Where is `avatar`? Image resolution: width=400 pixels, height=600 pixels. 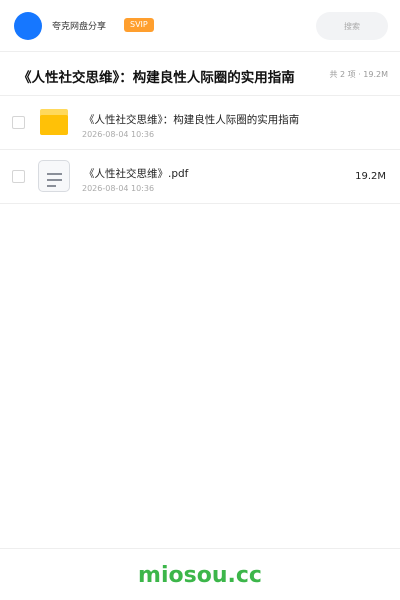
avatar is located at coordinates (28, 26).